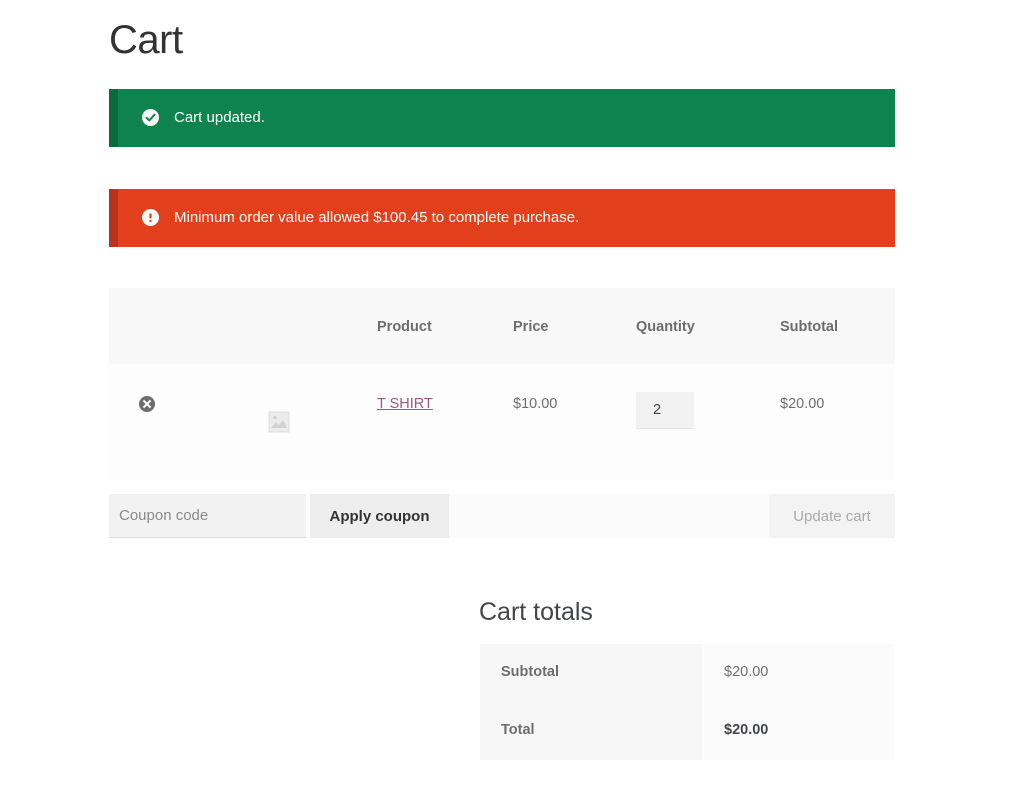  What do you see at coordinates (518, 730) in the screenshot?
I see `total-label: Total` at bounding box center [518, 730].